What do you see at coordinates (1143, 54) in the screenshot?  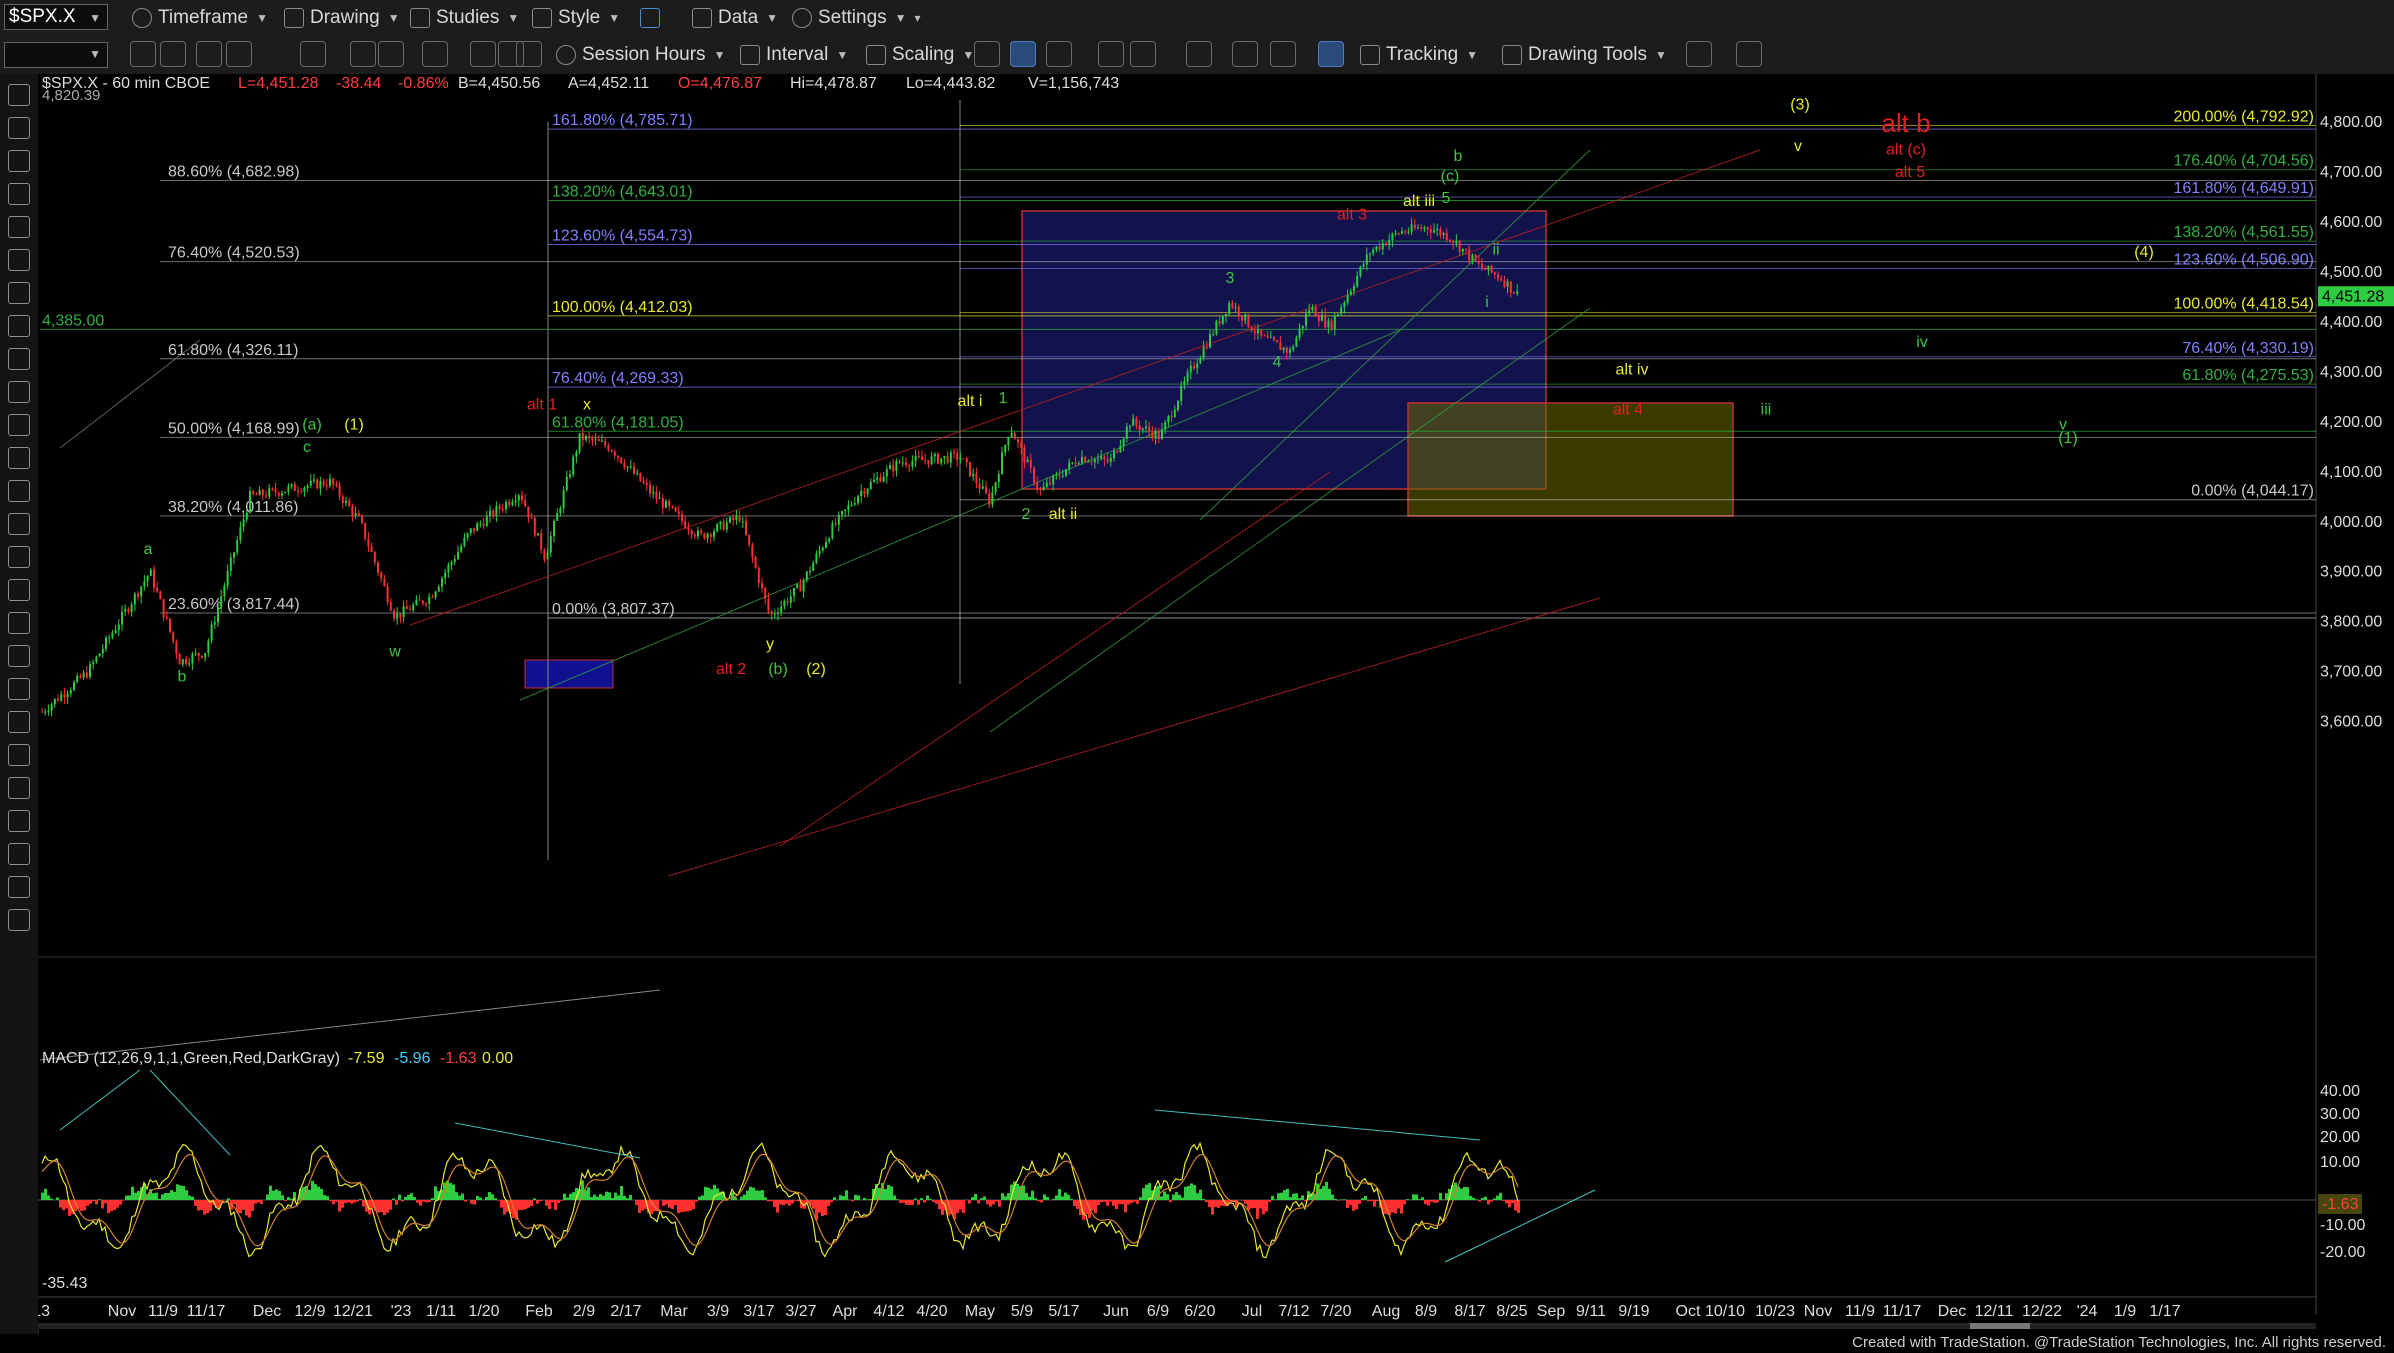 I see `scroll-right-button` at bounding box center [1143, 54].